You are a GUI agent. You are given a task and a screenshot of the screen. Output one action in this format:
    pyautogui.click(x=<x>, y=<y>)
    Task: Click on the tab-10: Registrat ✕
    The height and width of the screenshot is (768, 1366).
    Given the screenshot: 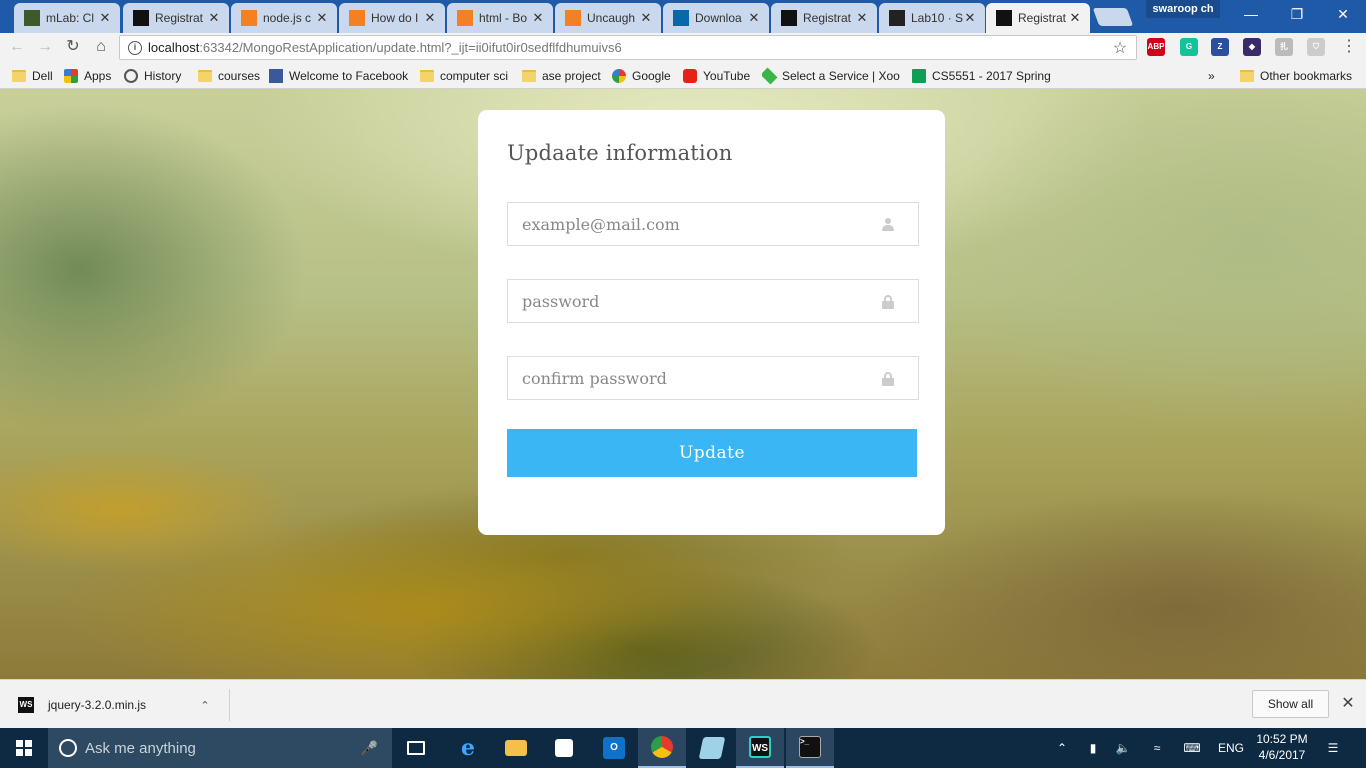 What is the action you would take?
    pyautogui.click(x=1038, y=18)
    